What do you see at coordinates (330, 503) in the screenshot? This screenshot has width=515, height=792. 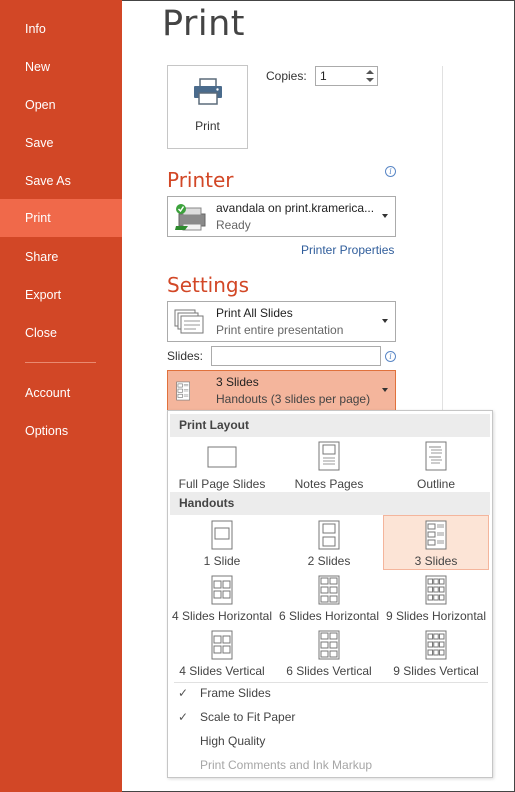 I see `handouts-header: Handouts` at bounding box center [330, 503].